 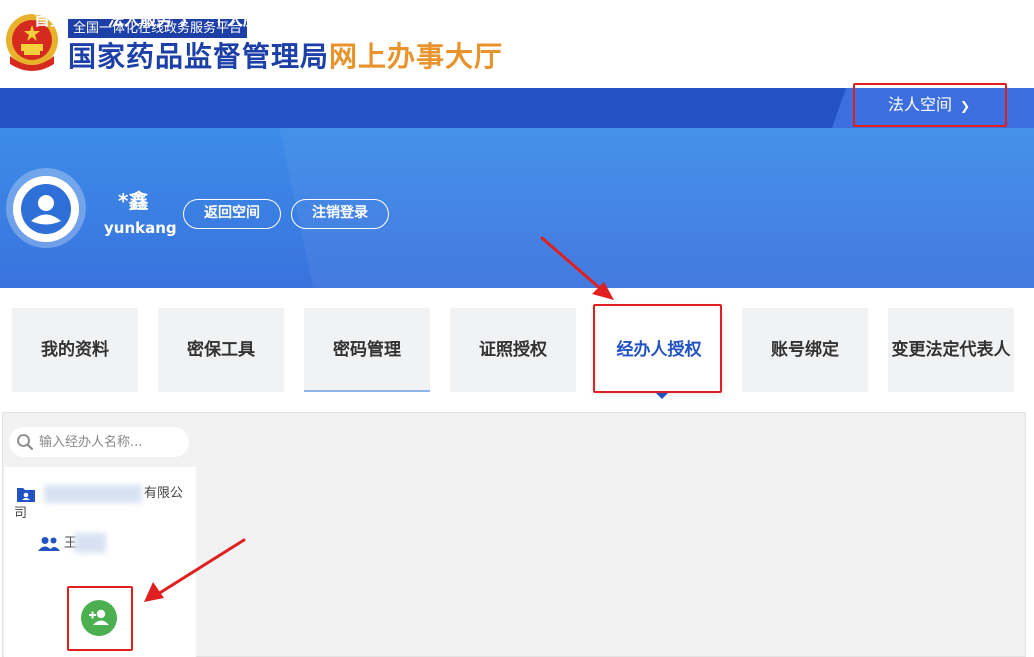 I want to click on tree-org-item: 有限公司, so click(x=102, y=504).